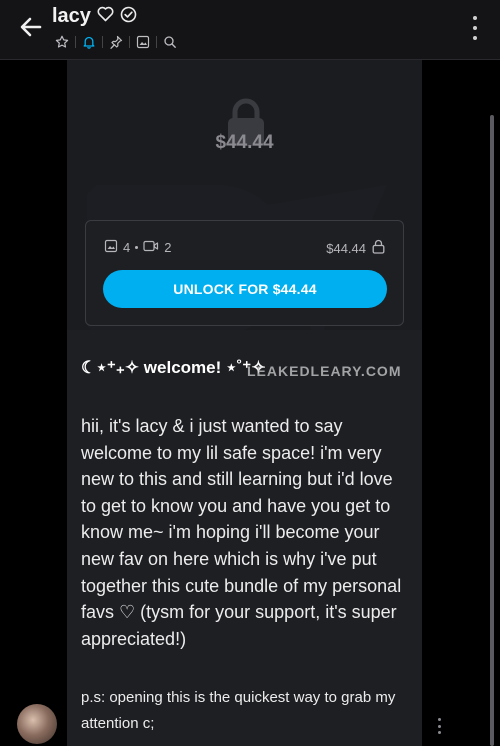  Describe the element at coordinates (143, 42) in the screenshot. I see `image-icon` at that location.